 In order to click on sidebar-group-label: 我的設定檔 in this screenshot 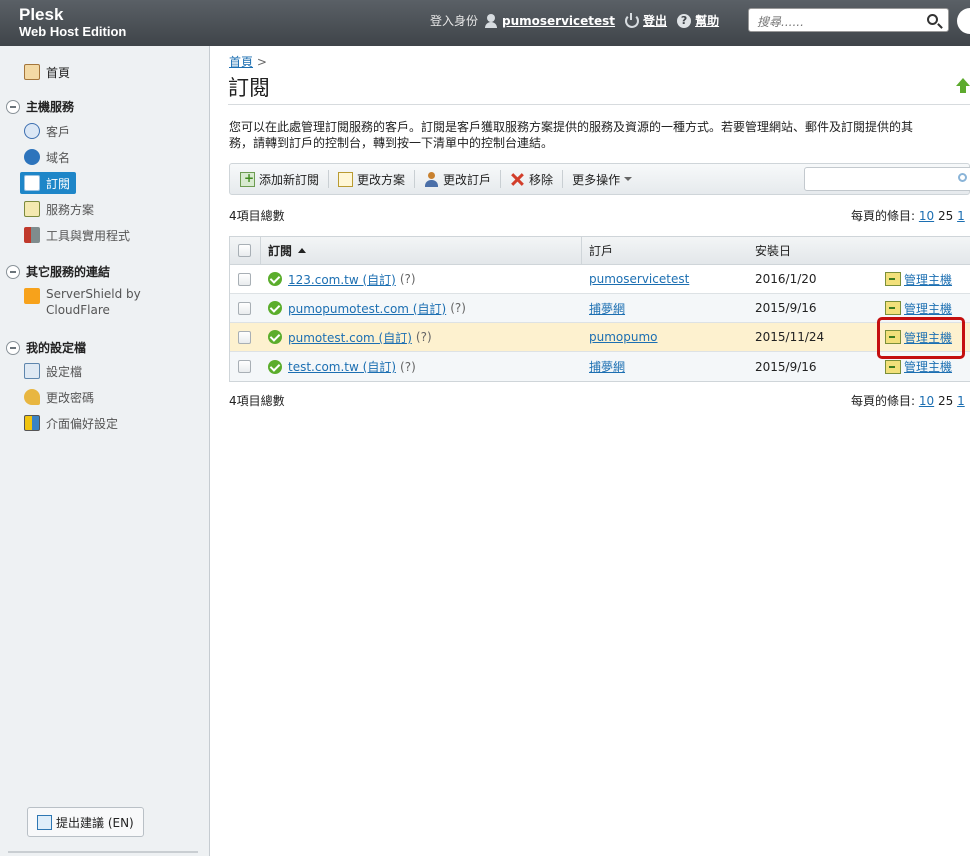, I will do `click(56, 348)`.